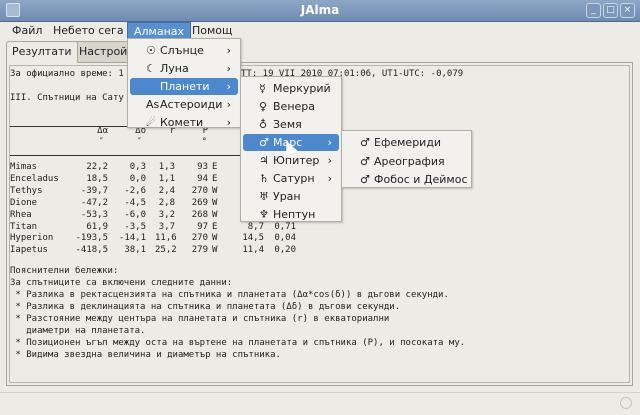 This screenshot has width=640, height=415. What do you see at coordinates (593, 10) in the screenshot?
I see `minimize-button: _` at bounding box center [593, 10].